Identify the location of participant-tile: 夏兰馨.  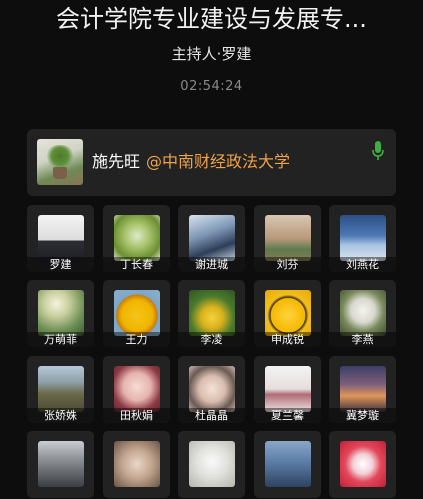
(287, 389).